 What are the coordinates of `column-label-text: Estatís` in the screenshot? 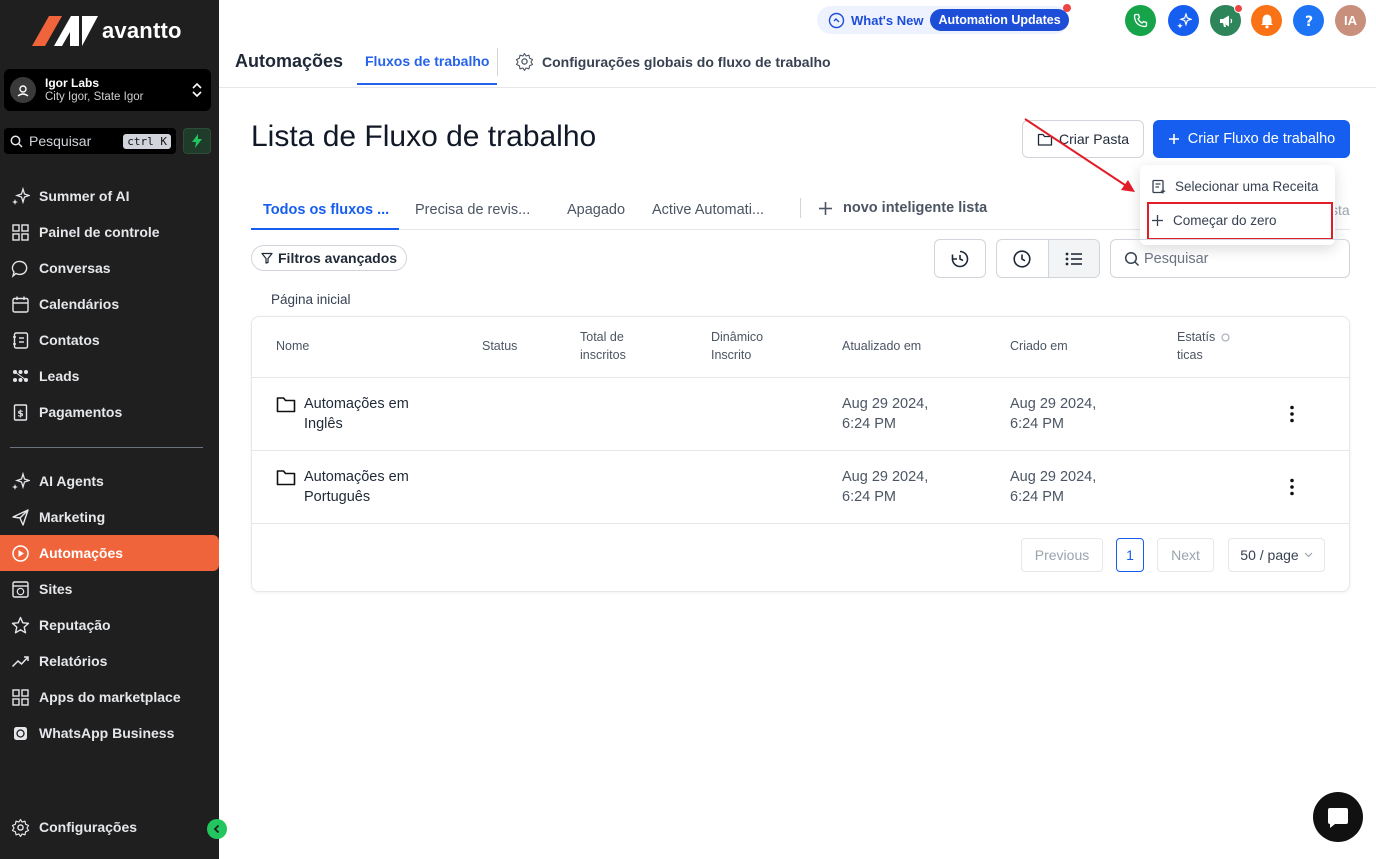 It's located at (1196, 337).